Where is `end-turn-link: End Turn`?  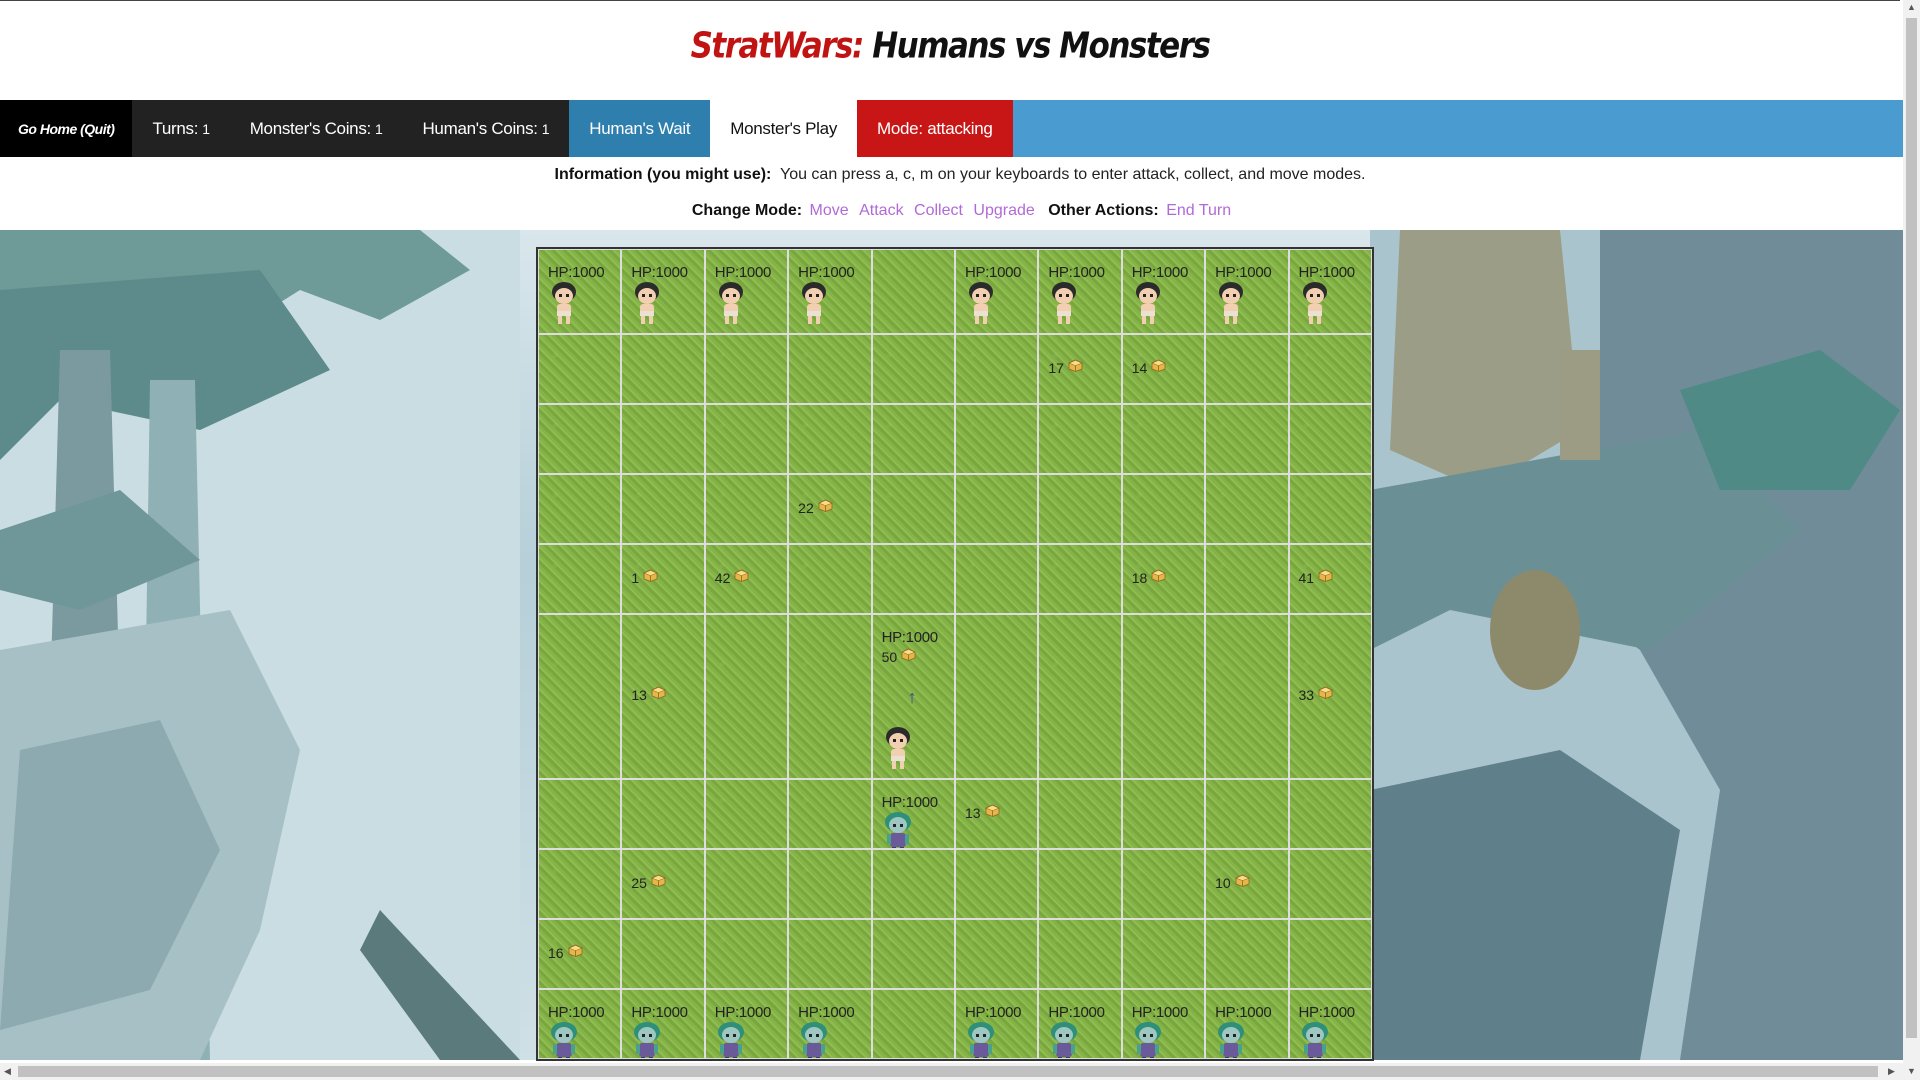
end-turn-link: End Turn is located at coordinates (1198, 210).